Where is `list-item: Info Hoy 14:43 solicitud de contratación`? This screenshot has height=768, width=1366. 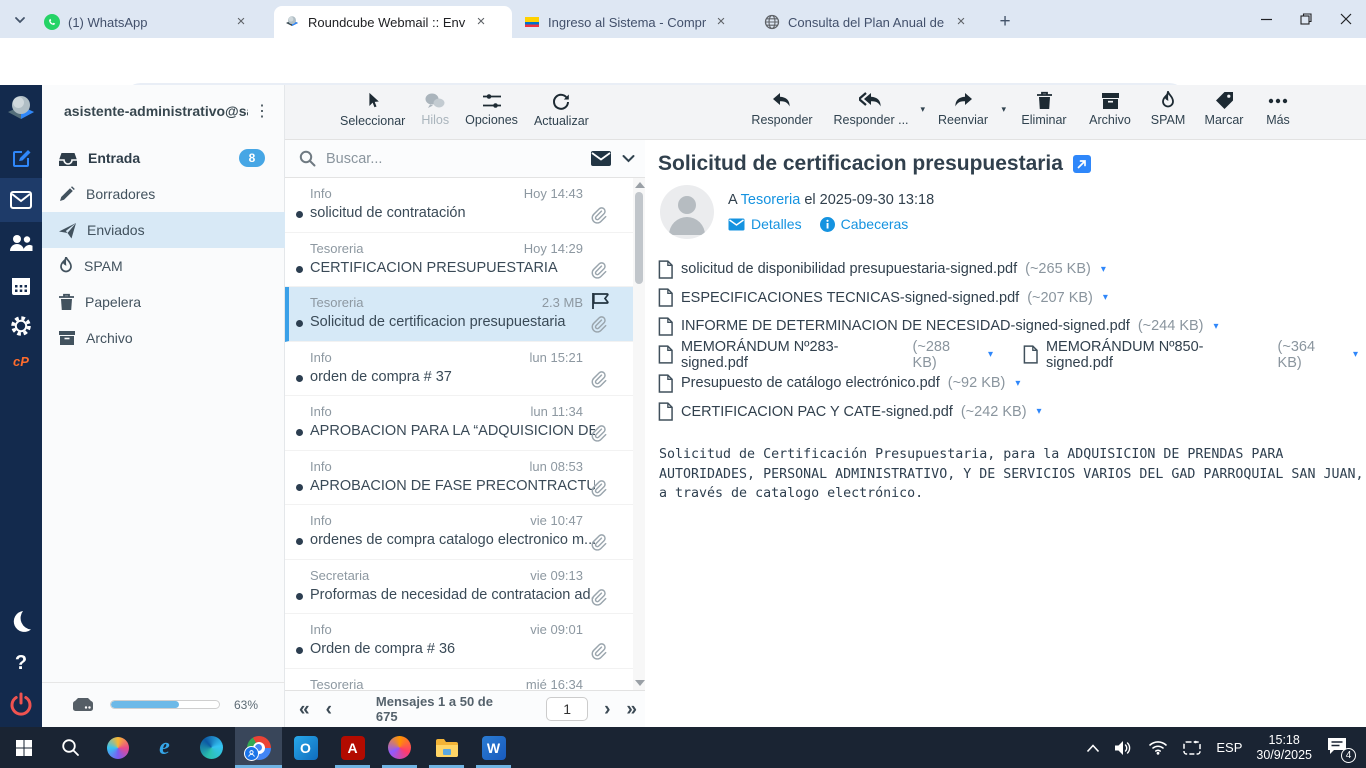
list-item: Info Hoy 14:43 solicitud de contratación is located at coordinates (459, 205).